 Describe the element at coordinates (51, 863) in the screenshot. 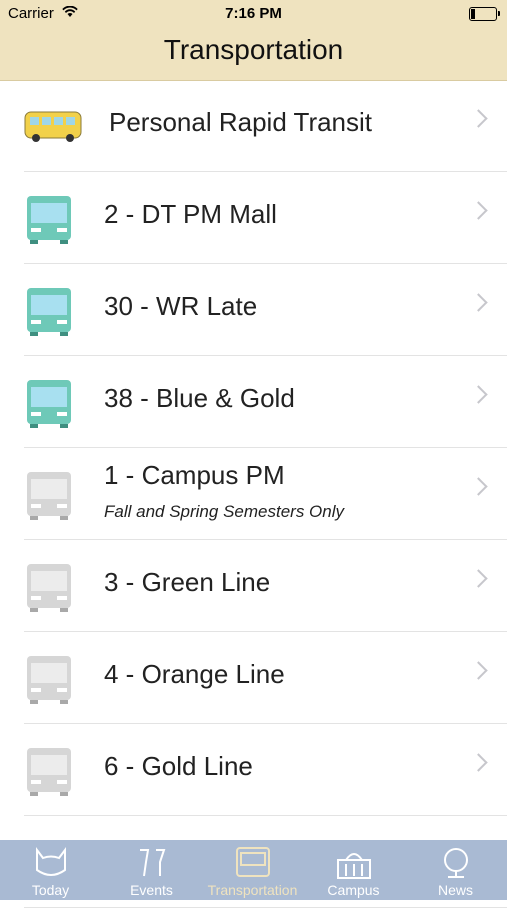

I see `cat-face-icon` at that location.